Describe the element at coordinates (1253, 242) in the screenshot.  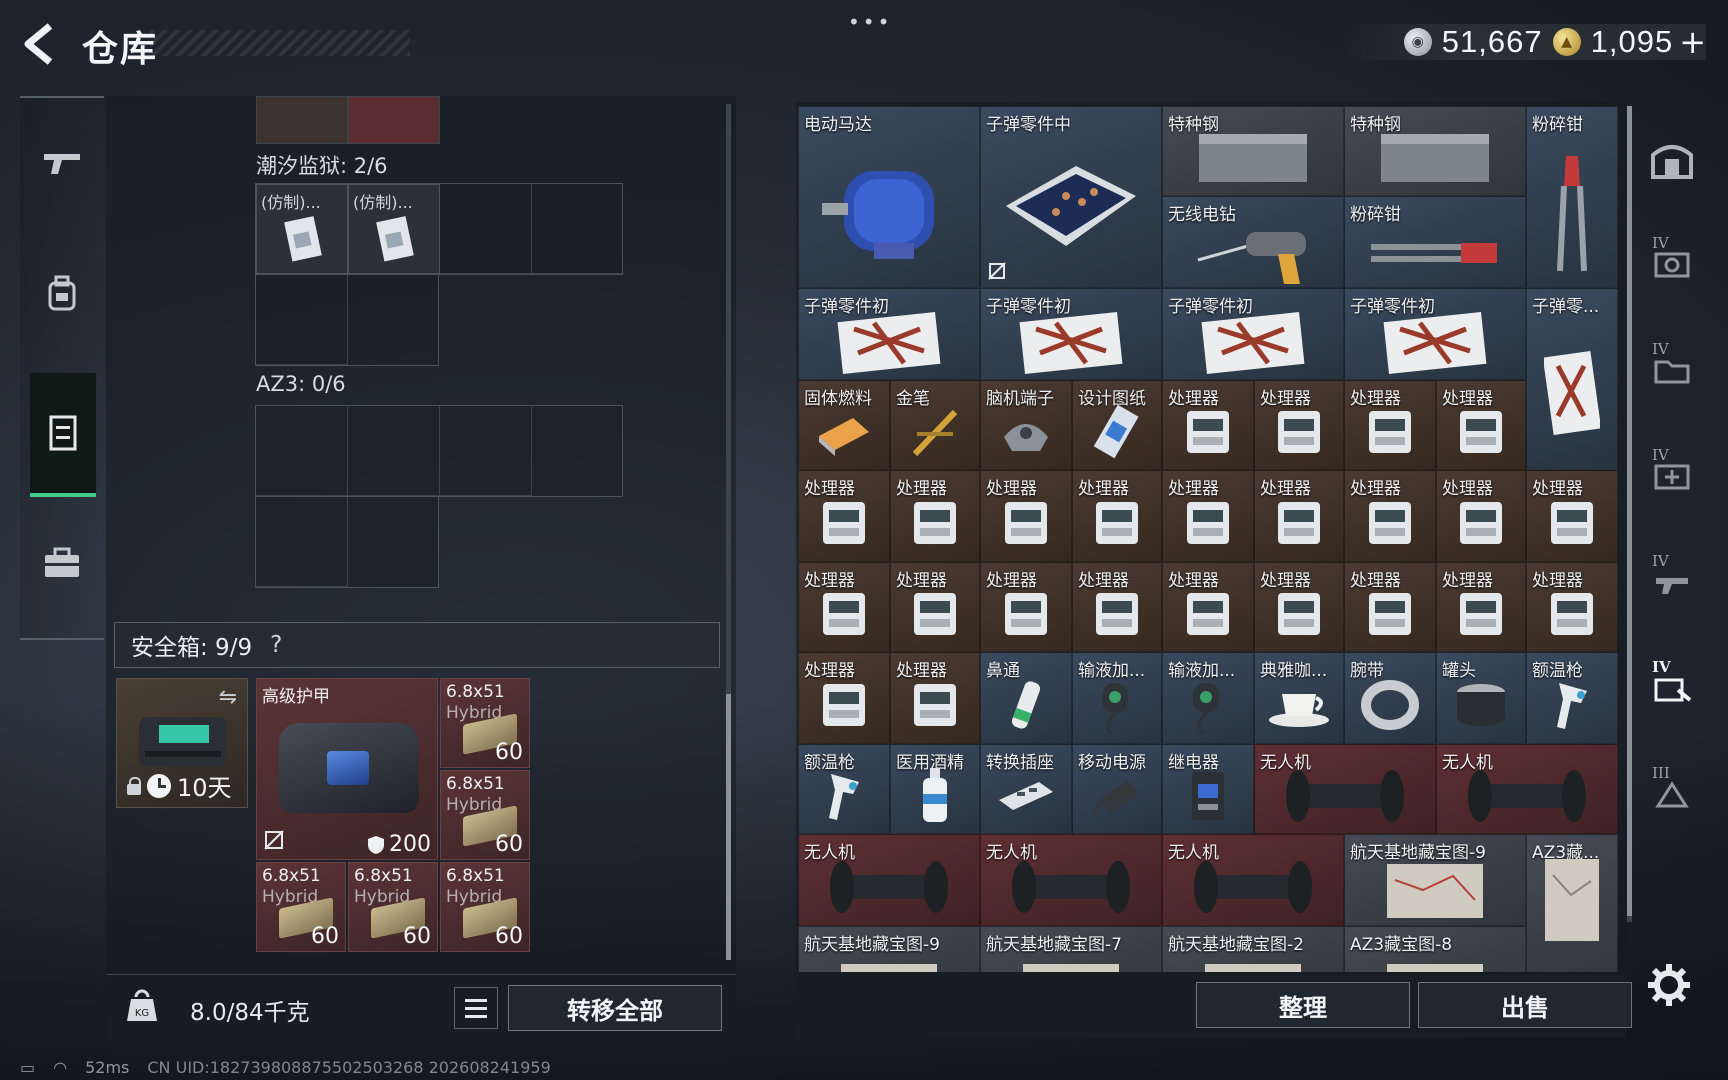
I see `item-cordless-drill: 无线电钻` at that location.